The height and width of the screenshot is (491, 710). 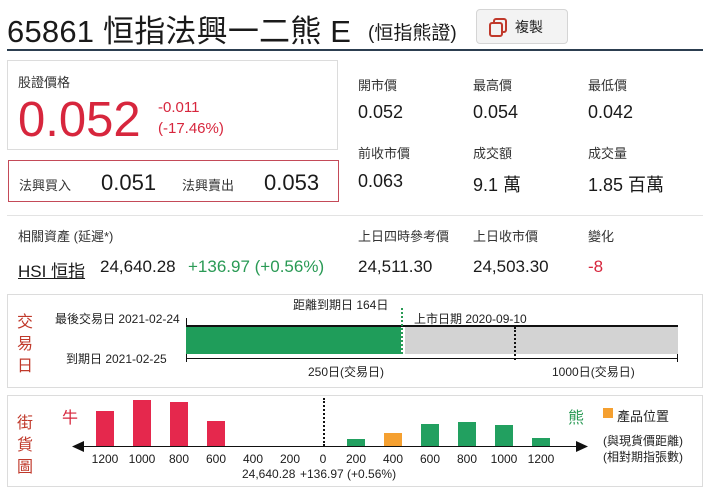 What do you see at coordinates (677, 358) in the screenshot?
I see `axis-tick-end` at bounding box center [677, 358].